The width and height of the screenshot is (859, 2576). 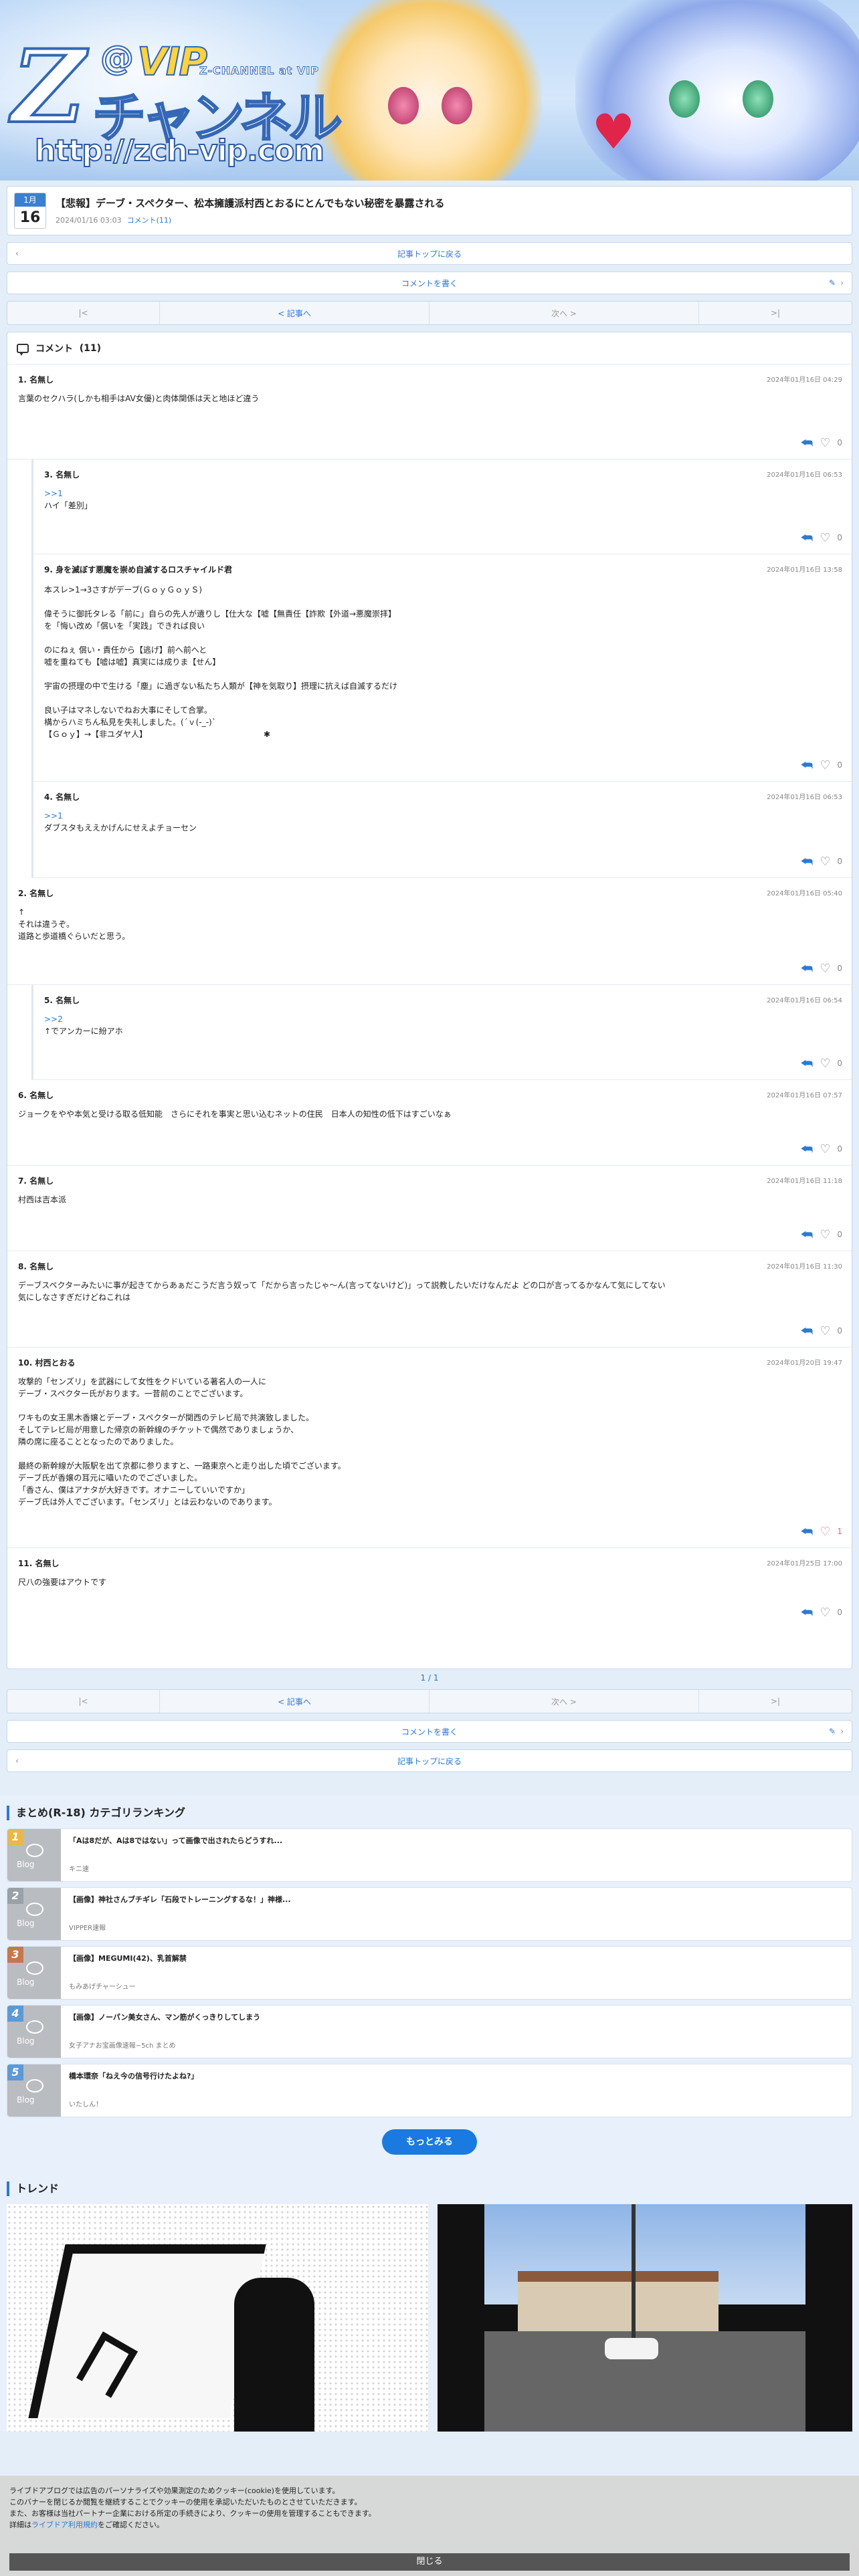 What do you see at coordinates (15, 2014) in the screenshot?
I see `rank-badge: 4` at bounding box center [15, 2014].